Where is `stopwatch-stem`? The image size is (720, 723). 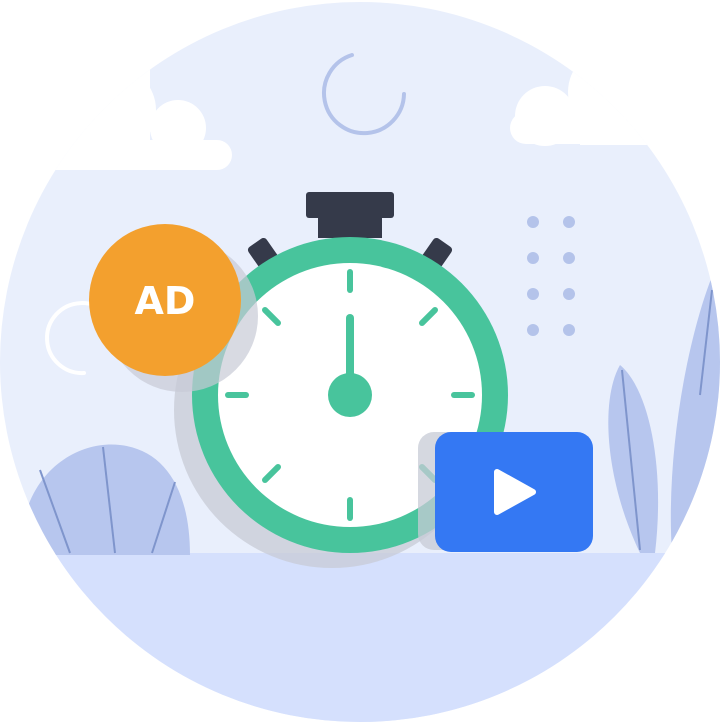 stopwatch-stem is located at coordinates (350, 227).